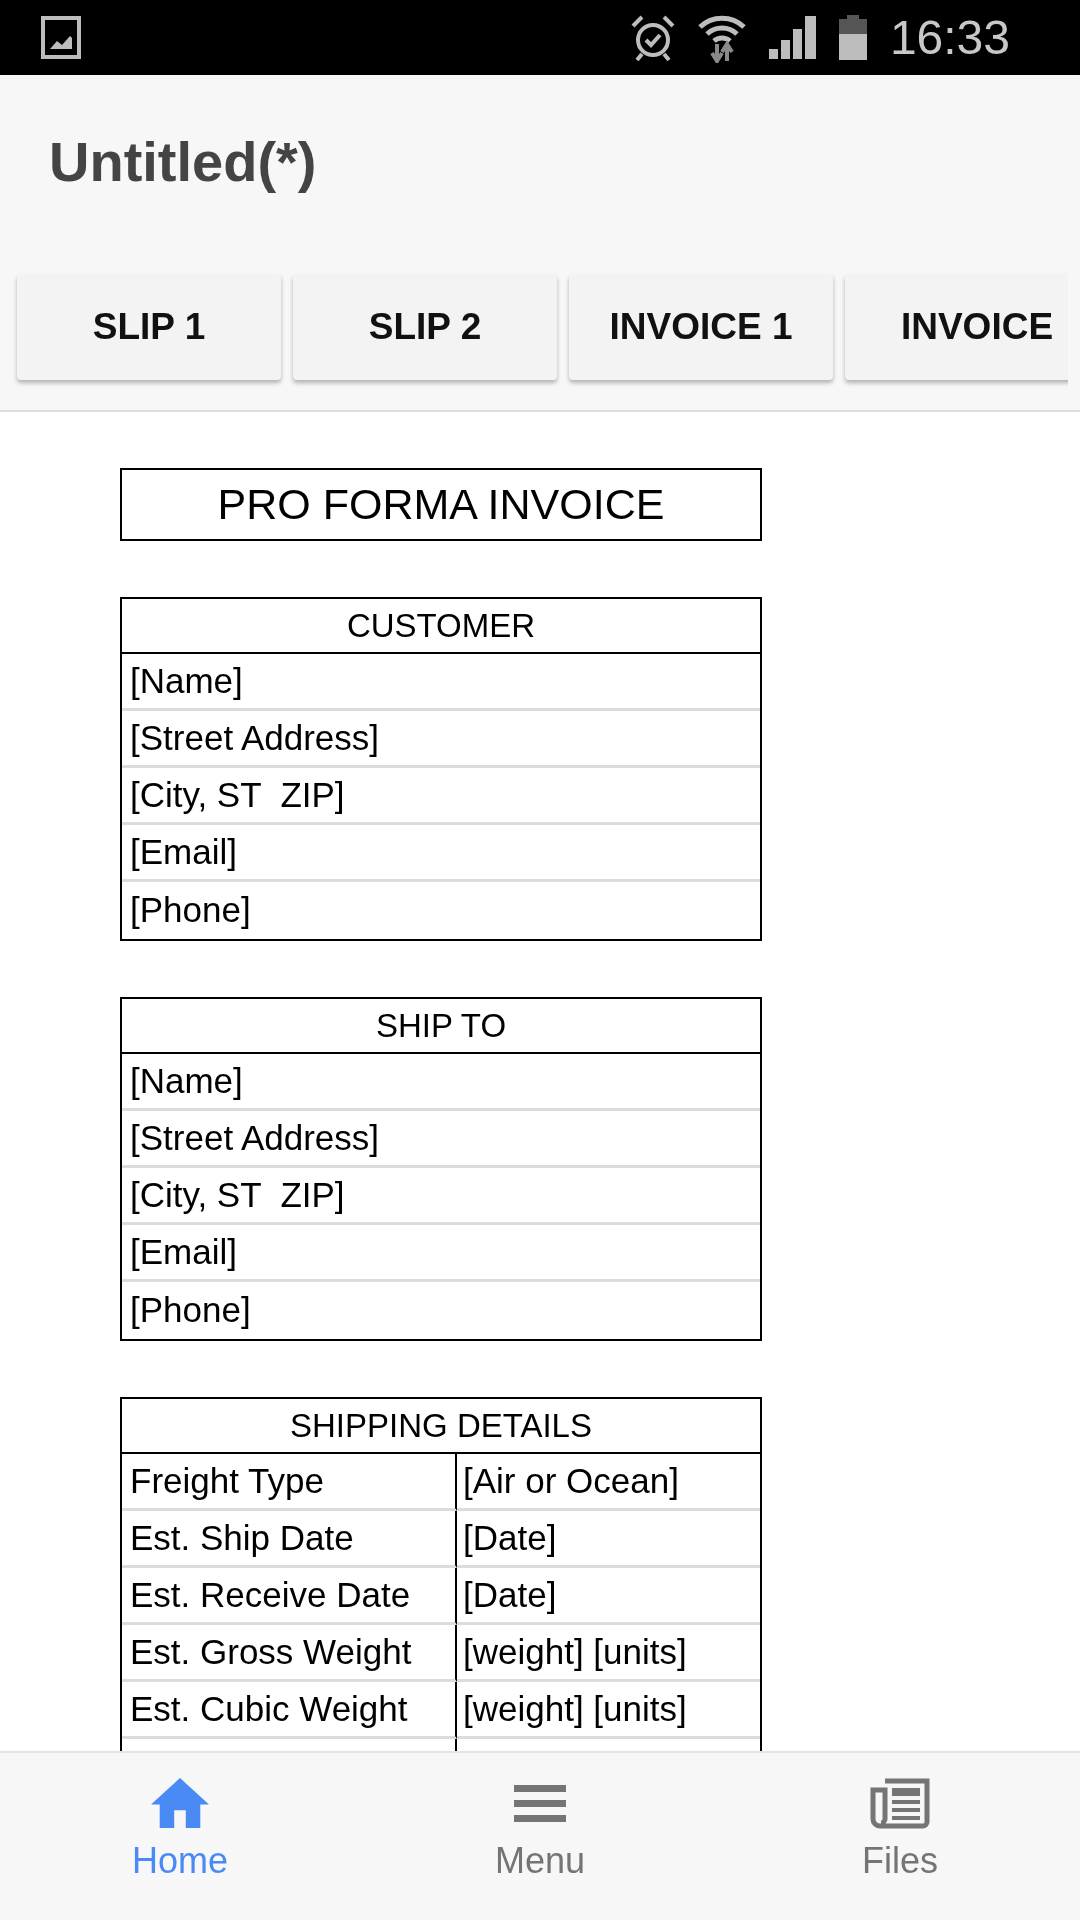 This screenshot has height=1920, width=1080. I want to click on table-heading: SHIPPING DETAILS, so click(441, 1426).